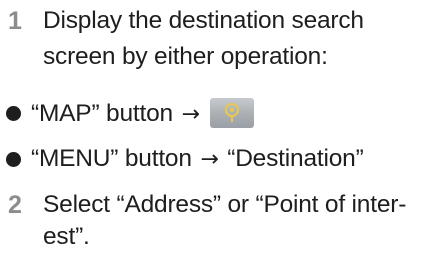  Describe the element at coordinates (66, 236) in the screenshot. I see `step2-text-line2: est”.` at that location.